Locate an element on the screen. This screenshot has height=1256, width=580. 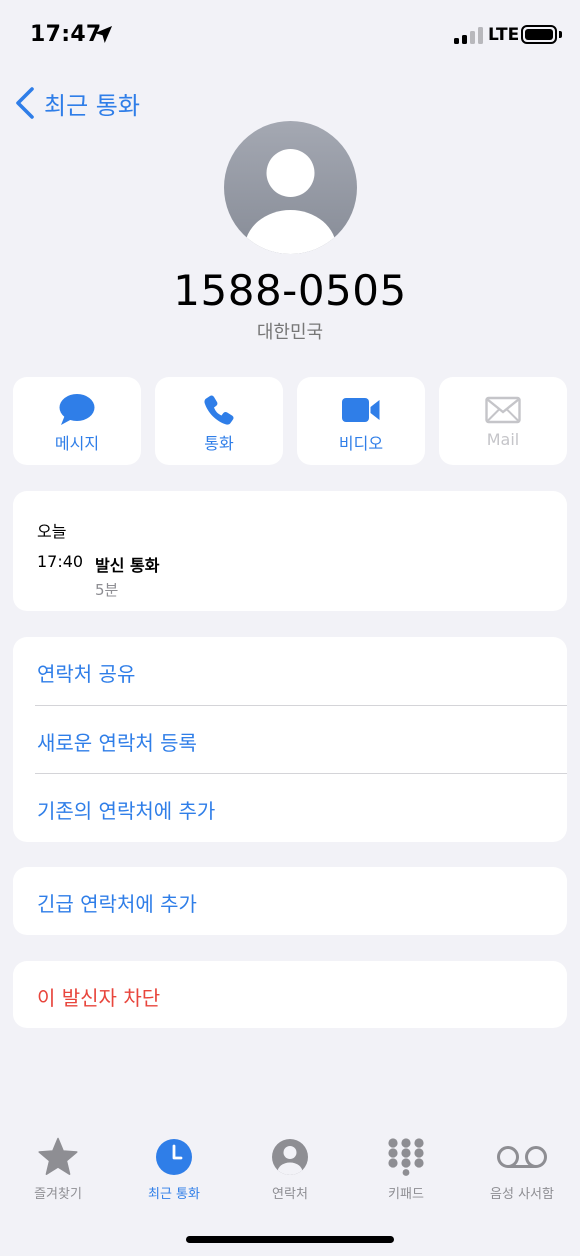
country-label: 대한민국 is located at coordinates (290, 332).